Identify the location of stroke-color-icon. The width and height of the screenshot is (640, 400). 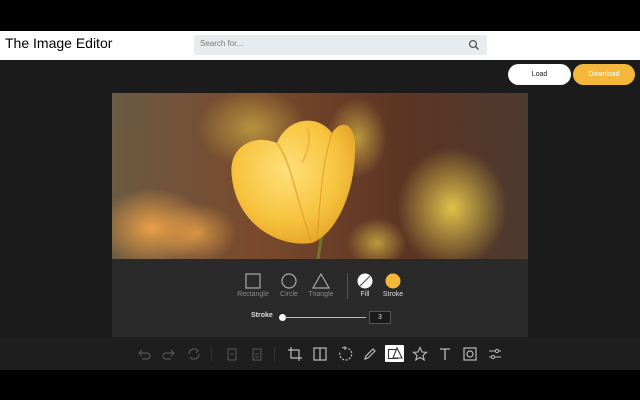
(393, 281).